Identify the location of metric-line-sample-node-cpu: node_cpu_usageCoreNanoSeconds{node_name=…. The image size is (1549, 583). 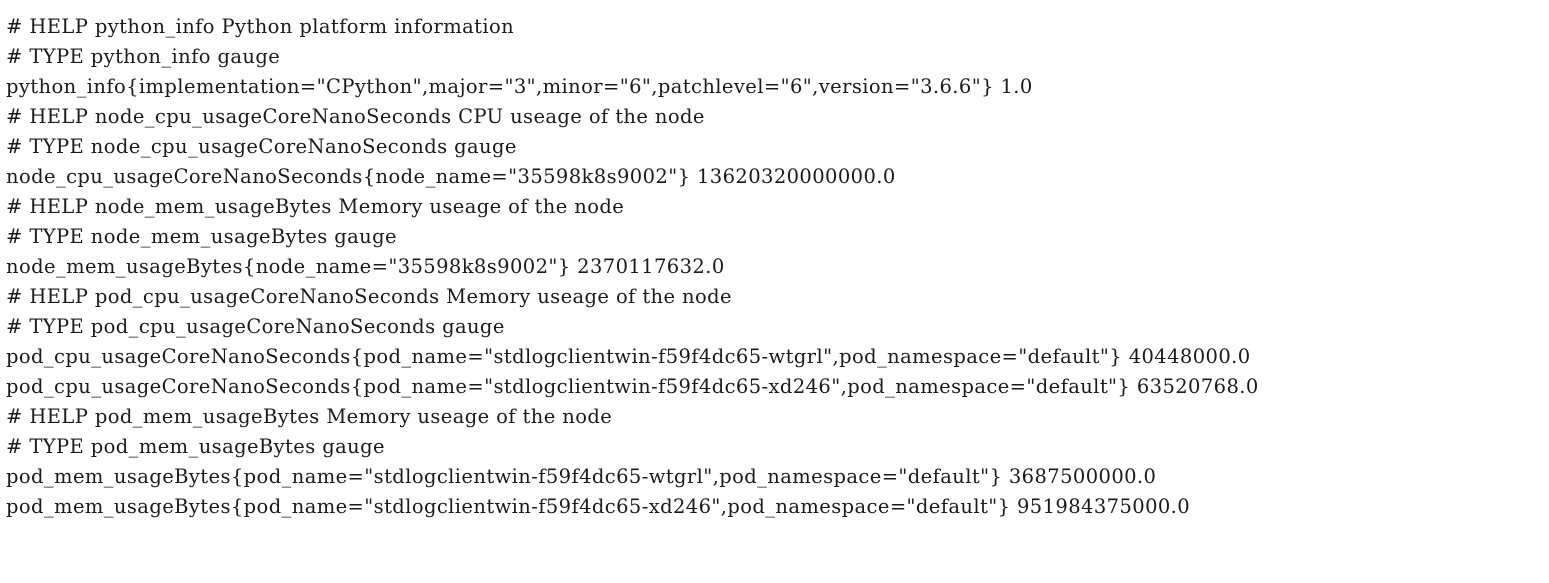
(451, 176).